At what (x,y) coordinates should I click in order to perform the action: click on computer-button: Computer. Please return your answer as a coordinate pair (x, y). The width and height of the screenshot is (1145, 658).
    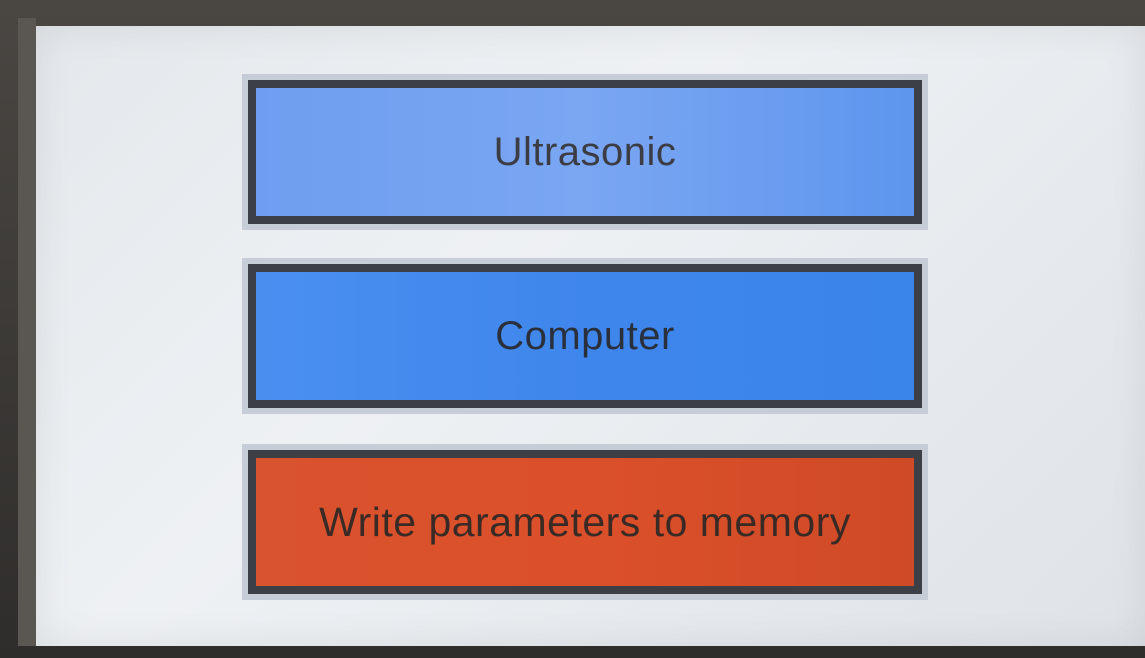
    Looking at the image, I should click on (585, 336).